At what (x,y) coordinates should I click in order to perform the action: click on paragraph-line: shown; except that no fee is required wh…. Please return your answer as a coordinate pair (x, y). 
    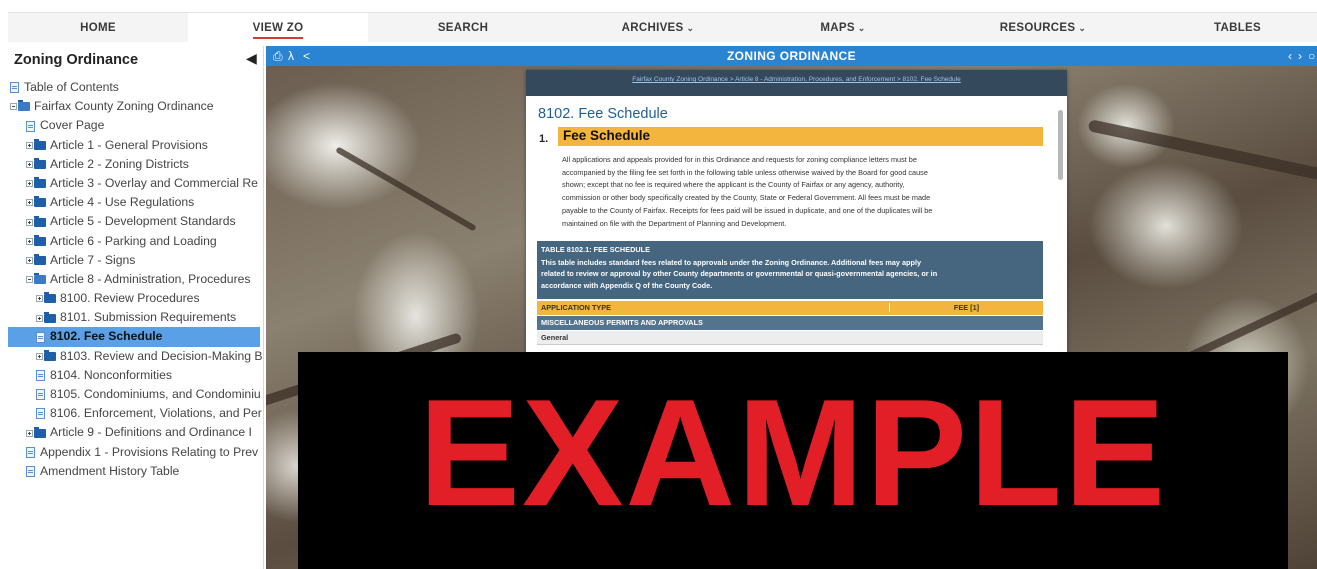
    Looking at the image, I should click on (733, 185).